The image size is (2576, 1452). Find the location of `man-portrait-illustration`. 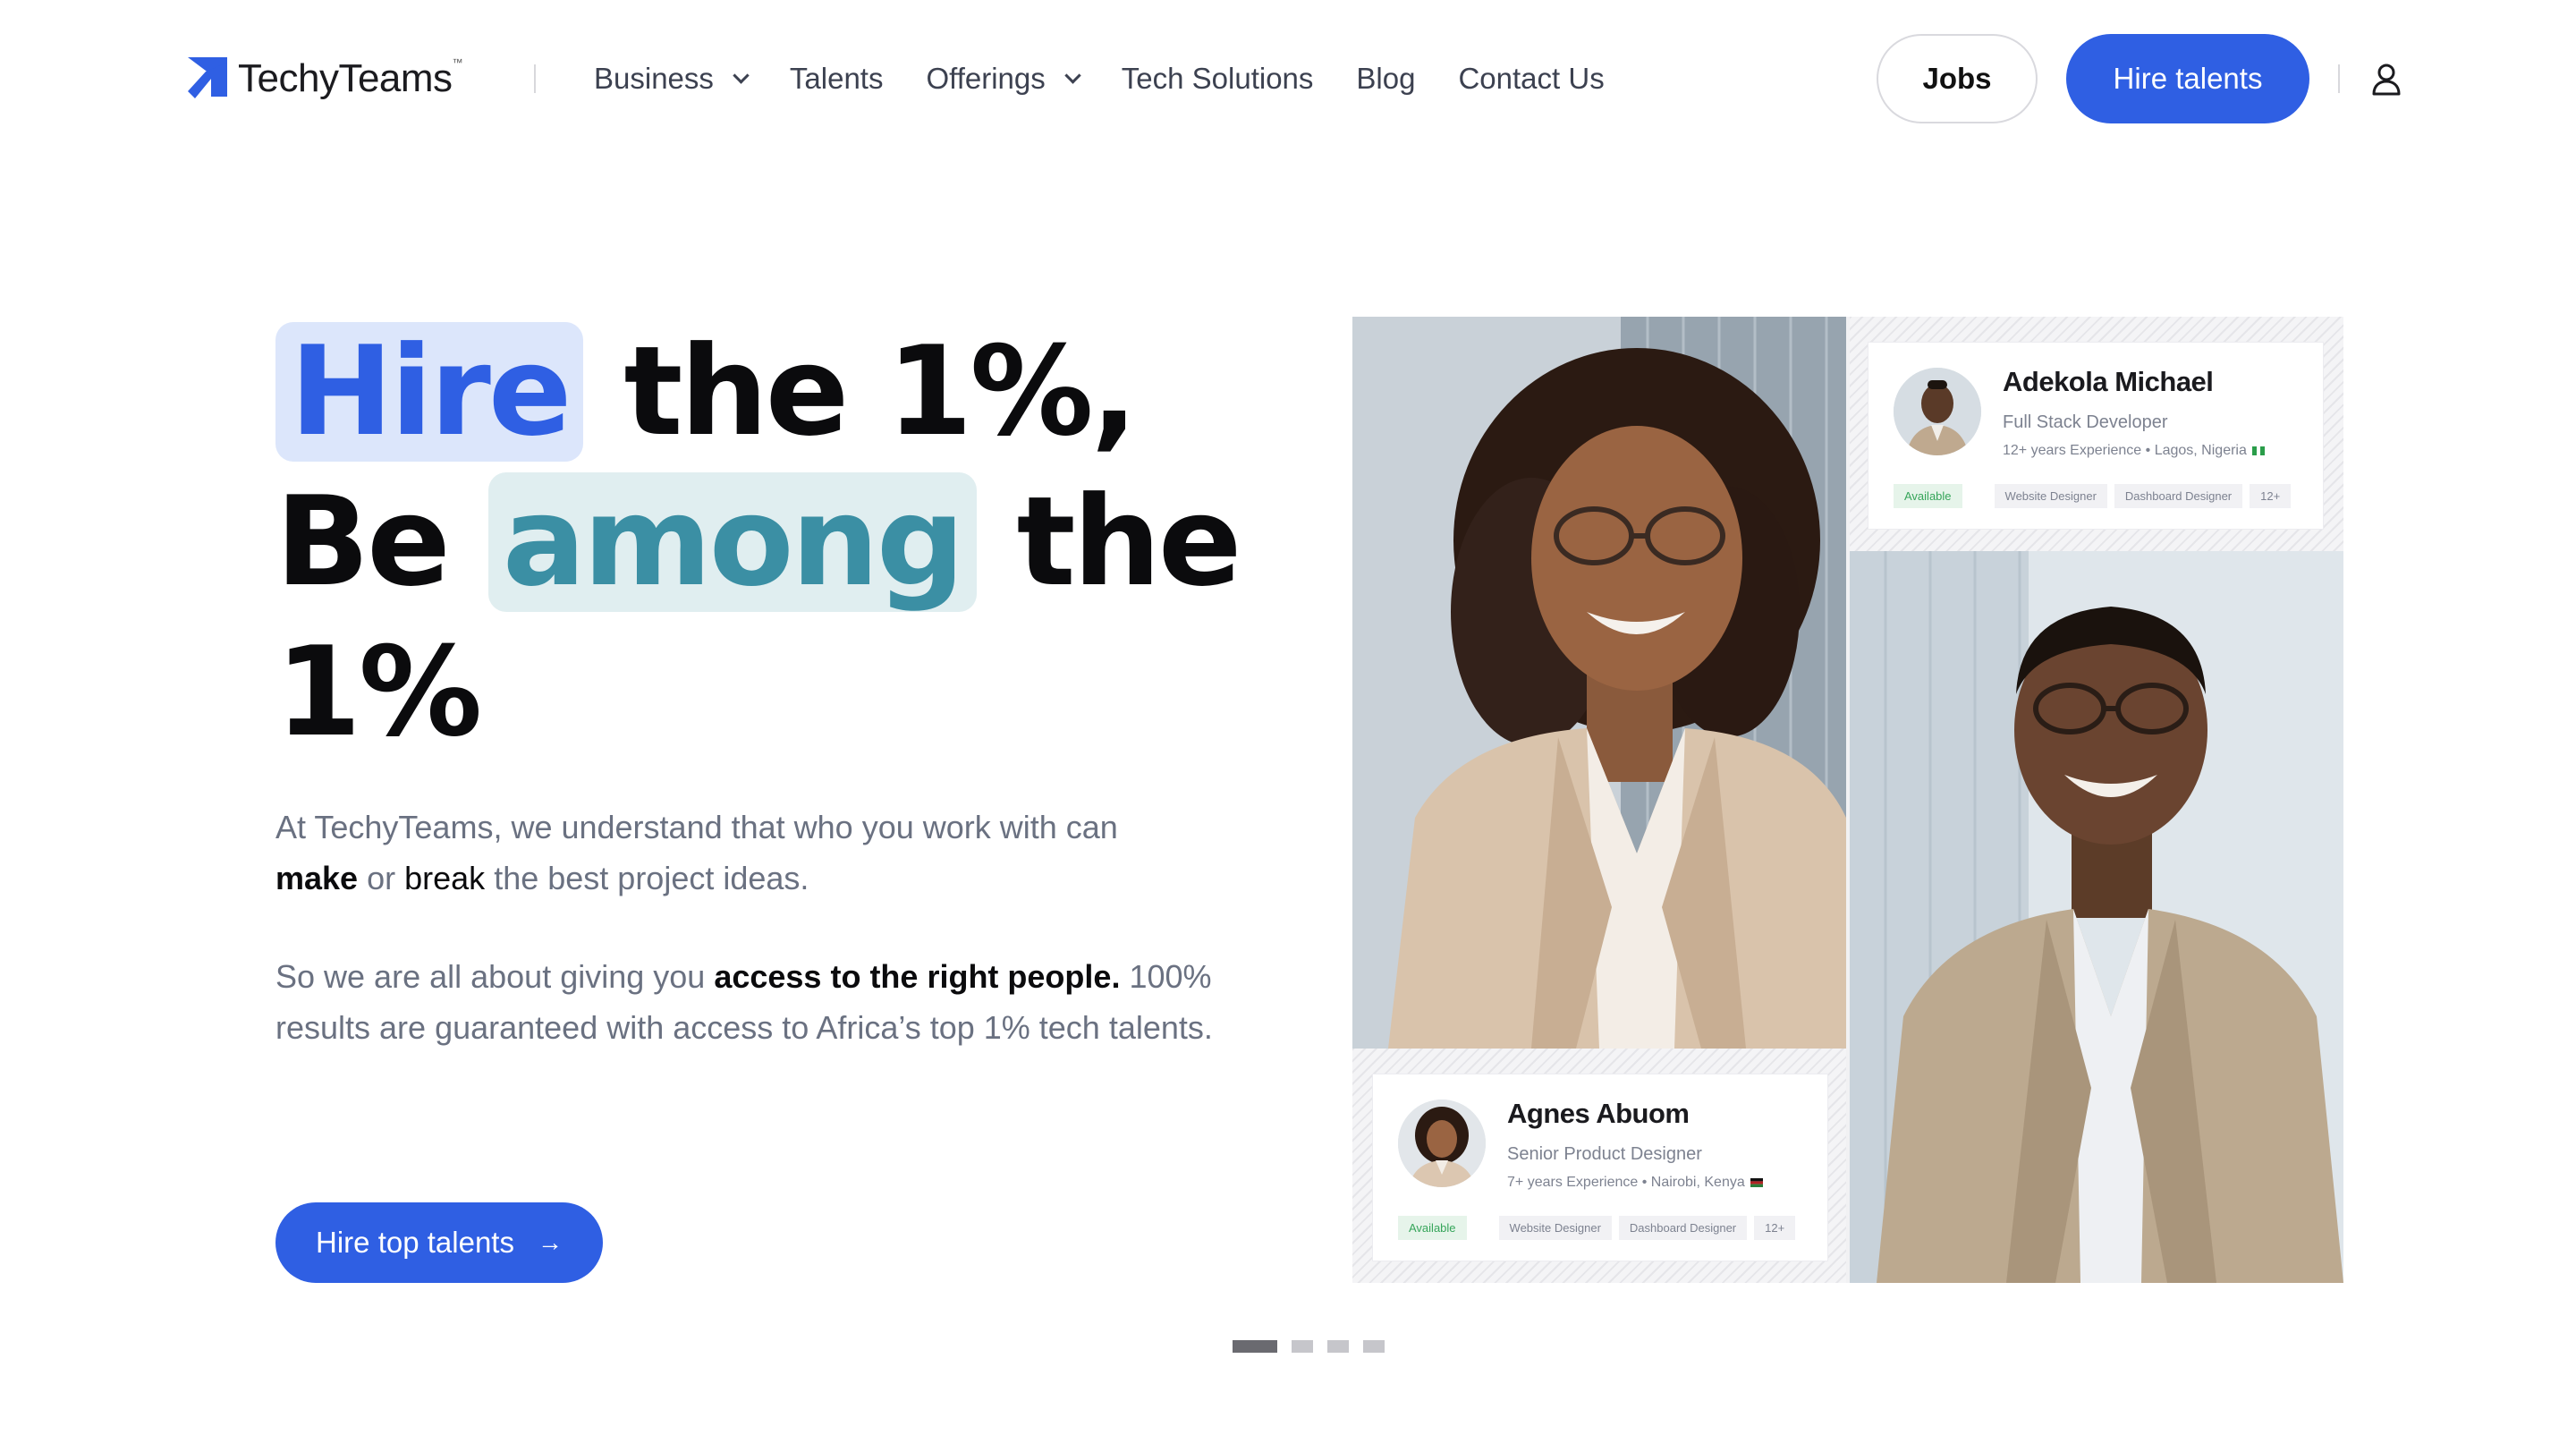

man-portrait-illustration is located at coordinates (2096, 917).